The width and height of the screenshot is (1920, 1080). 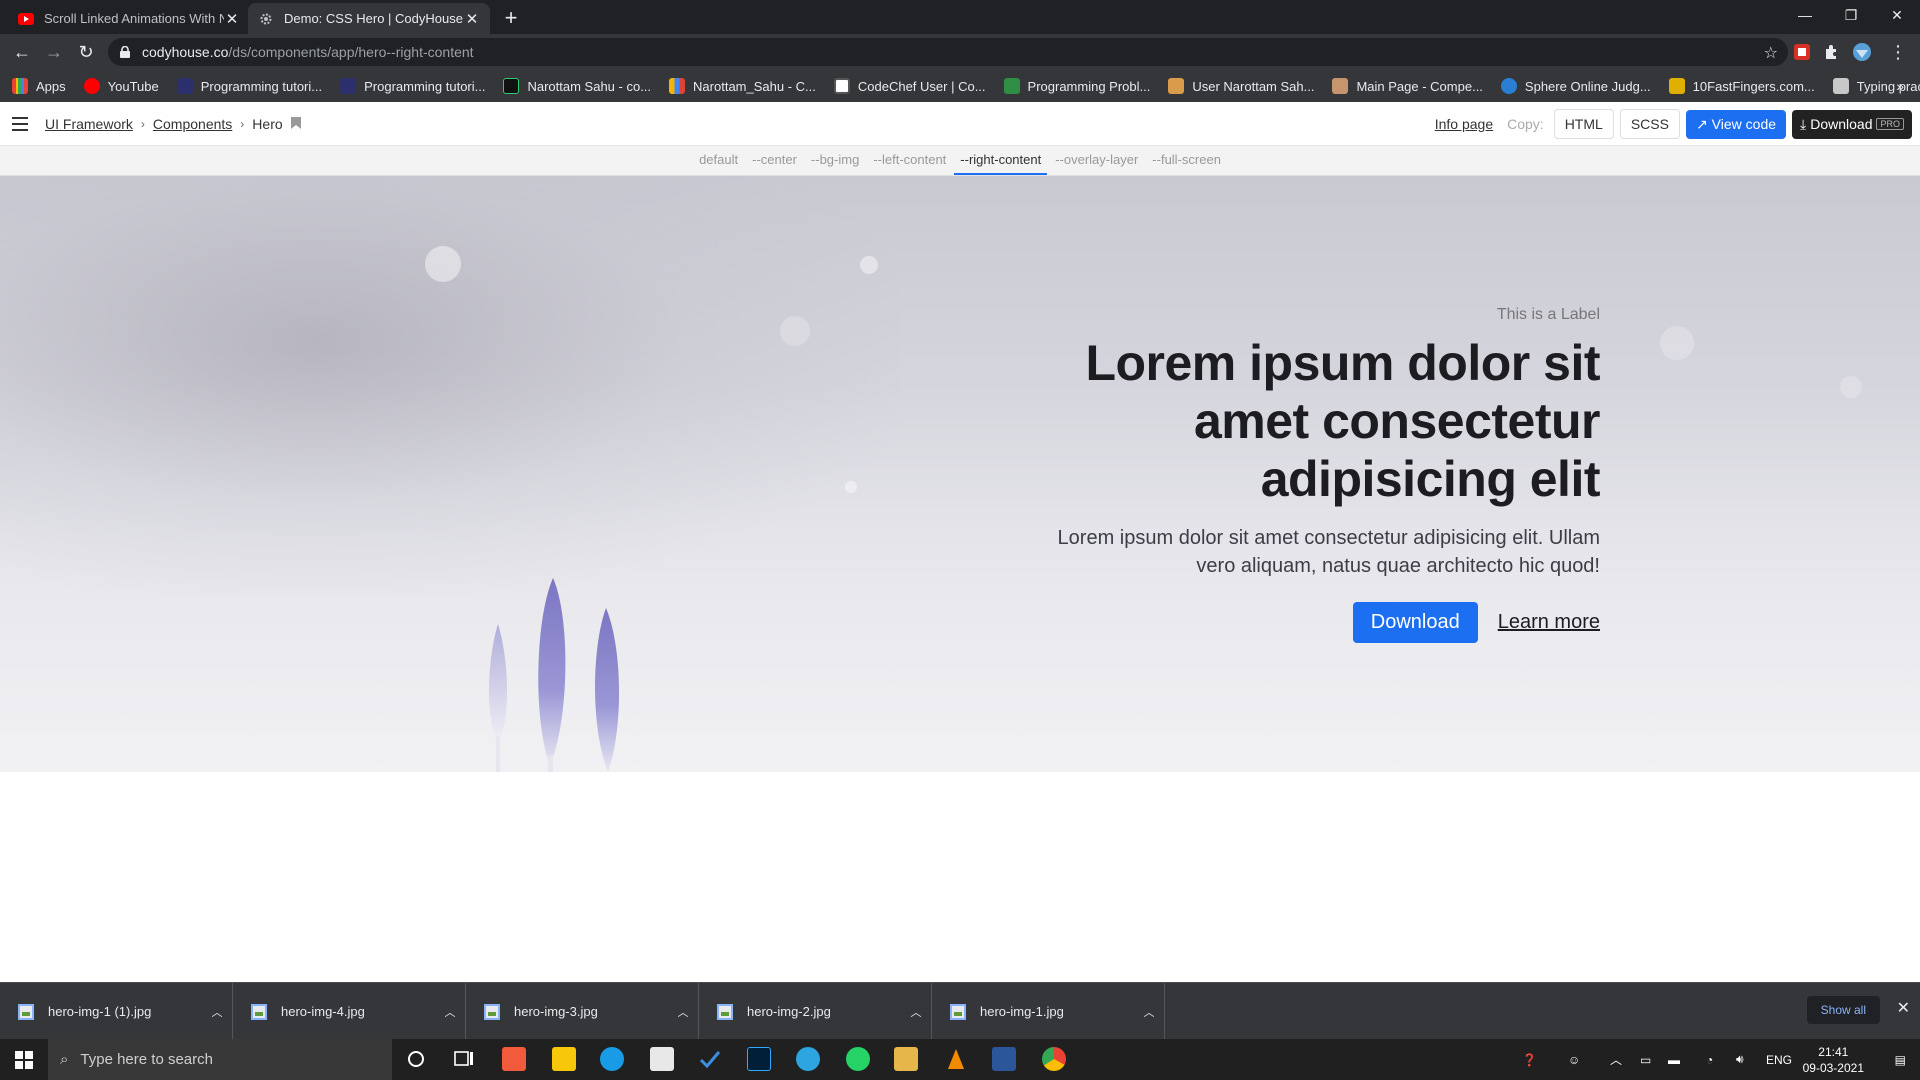 I want to click on taskbar-search-input: ⌕ Type here to search, so click(x=220, y=1059).